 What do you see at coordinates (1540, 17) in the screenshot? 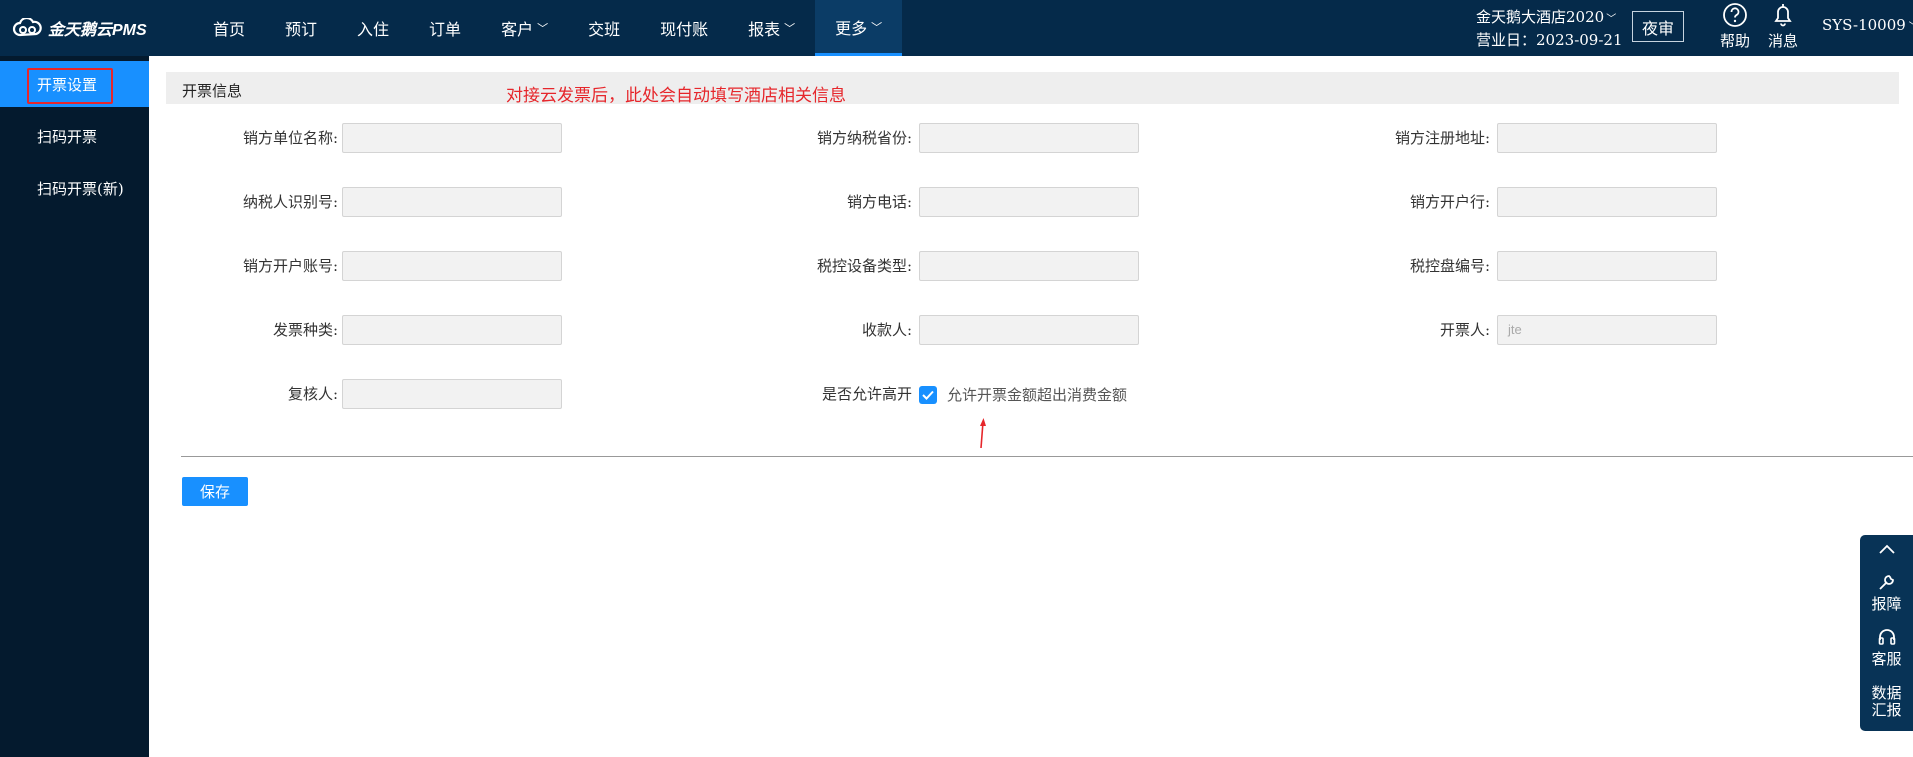
I see `hotel-name: 金天鹅大酒店2020` at bounding box center [1540, 17].